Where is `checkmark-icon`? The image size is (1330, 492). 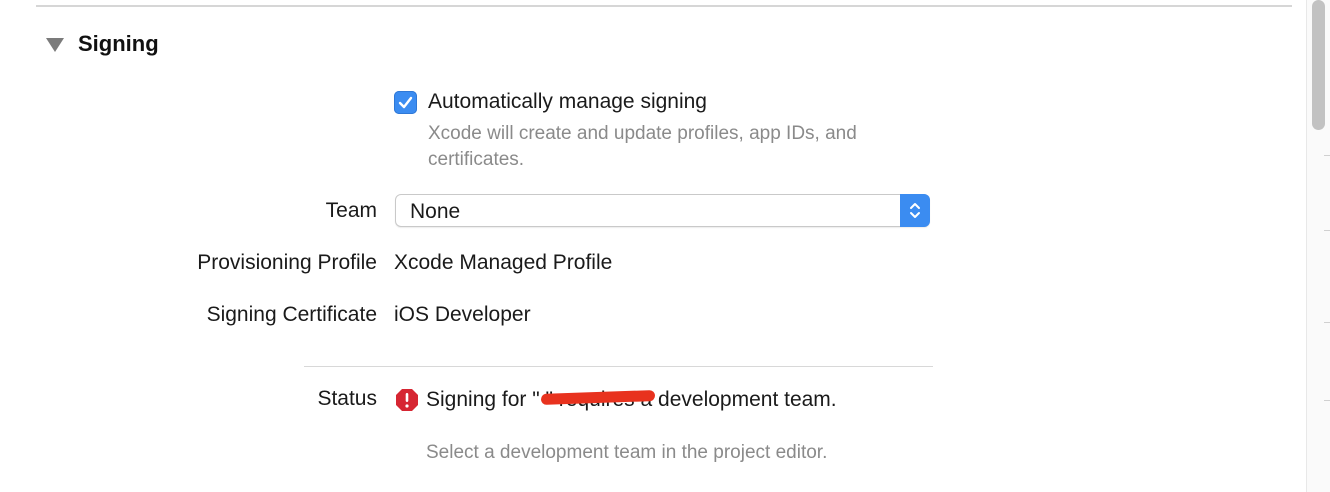
checkmark-icon is located at coordinates (405, 102).